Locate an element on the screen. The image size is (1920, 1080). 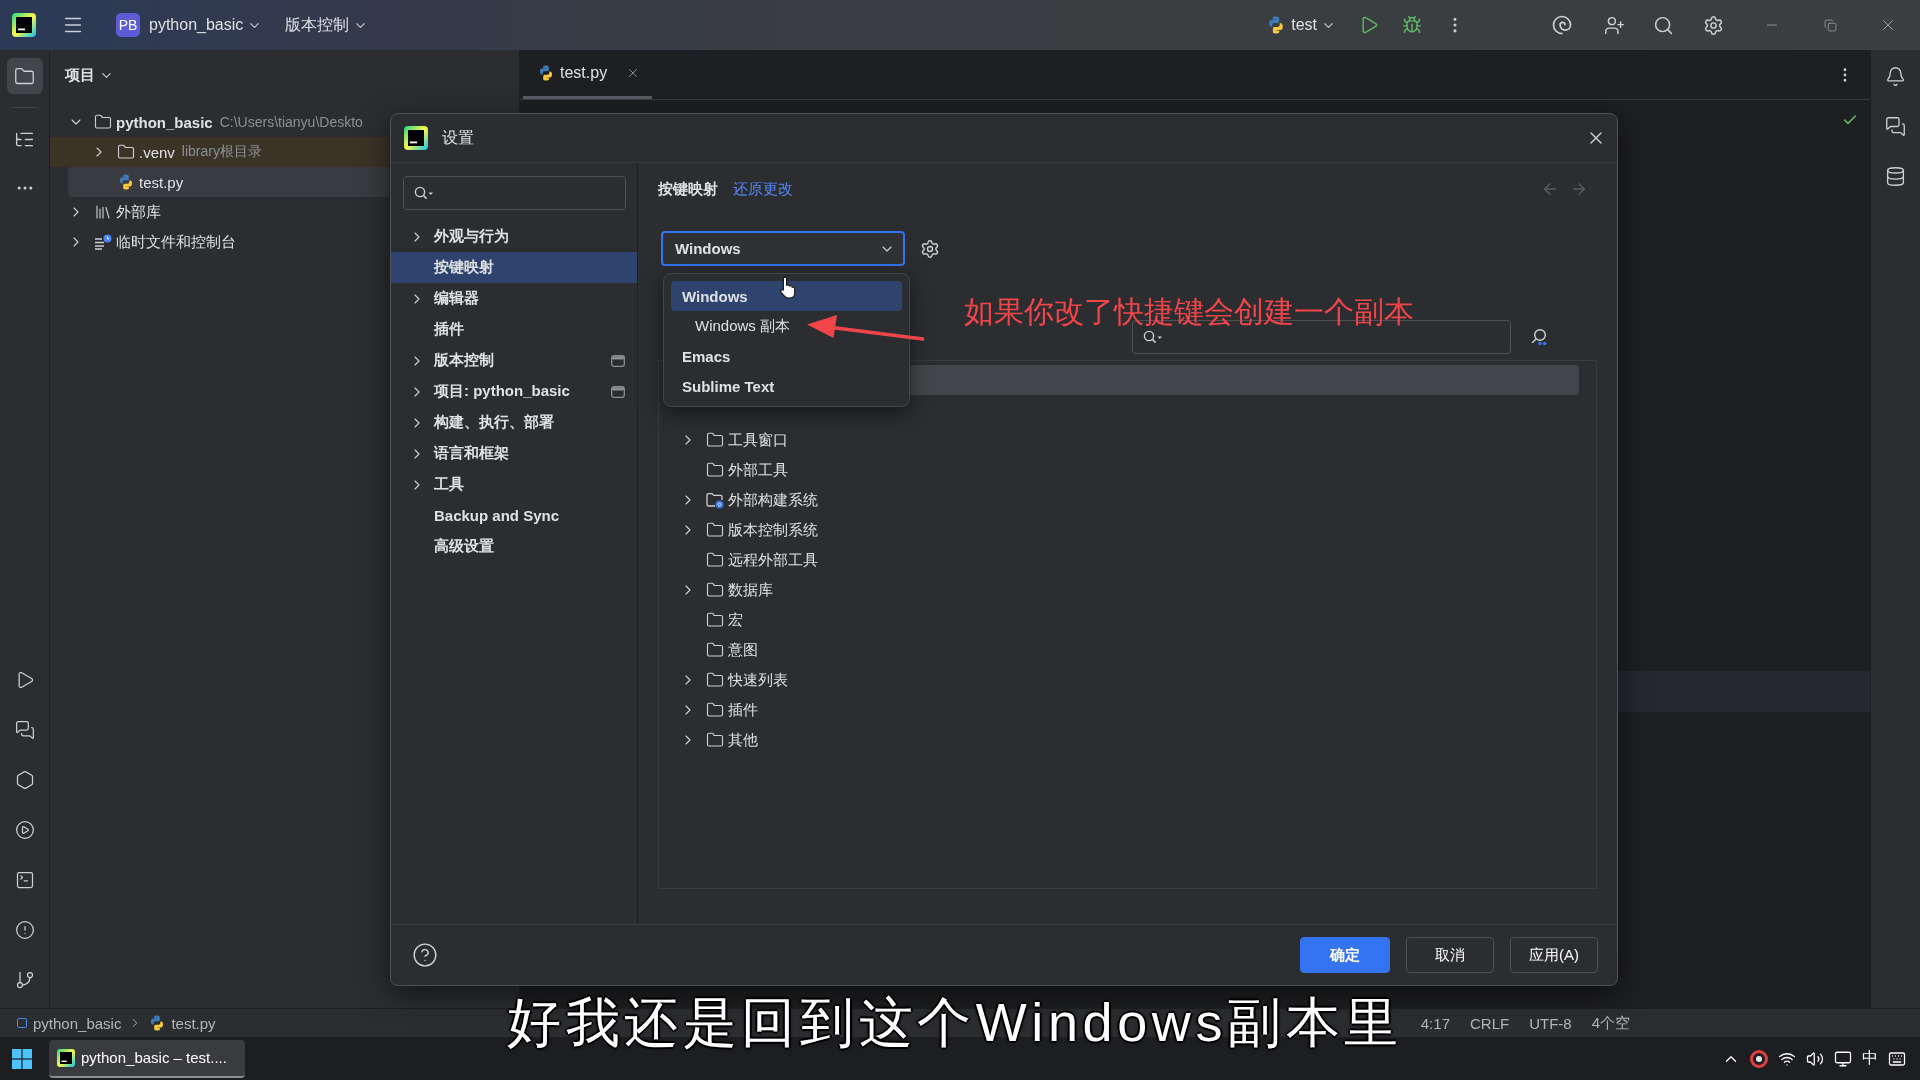
action-tree-row: 快速列表 is located at coordinates (1121, 680).